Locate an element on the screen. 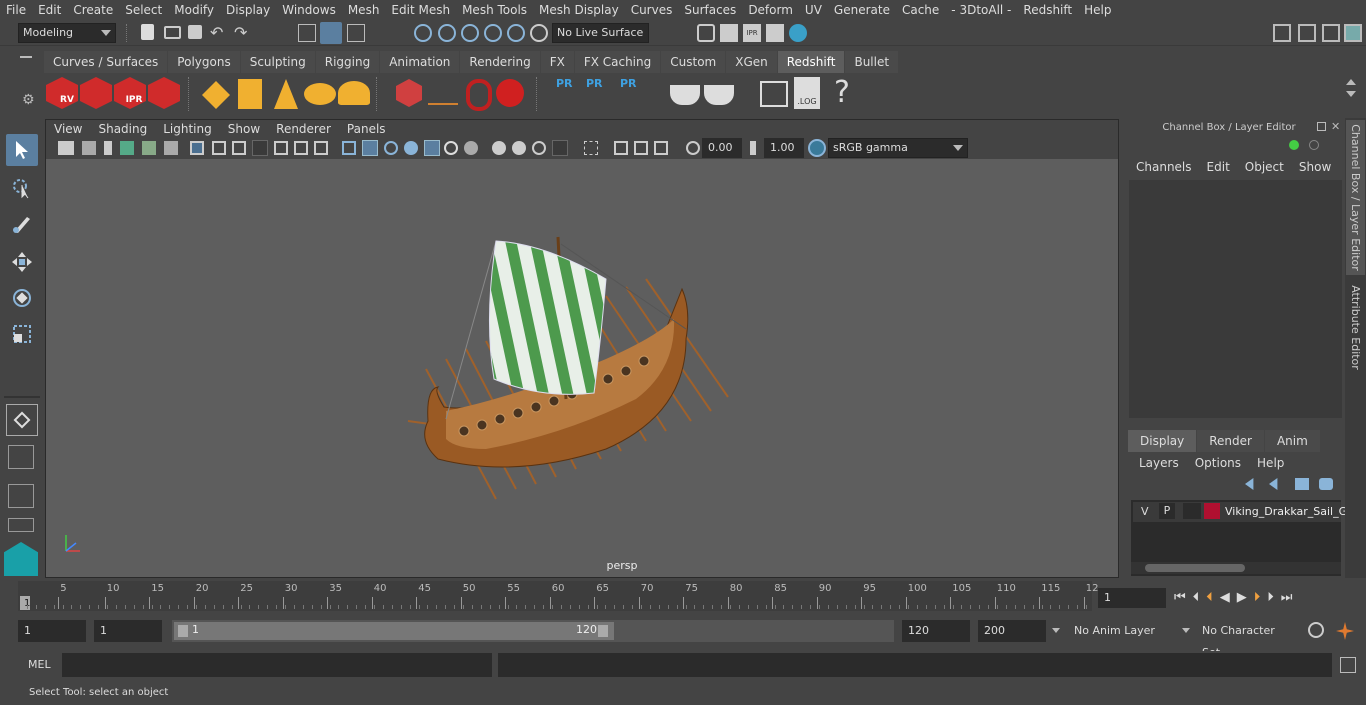 The image size is (1366, 705). field-chart-icon is located at coordinates (281, 148).